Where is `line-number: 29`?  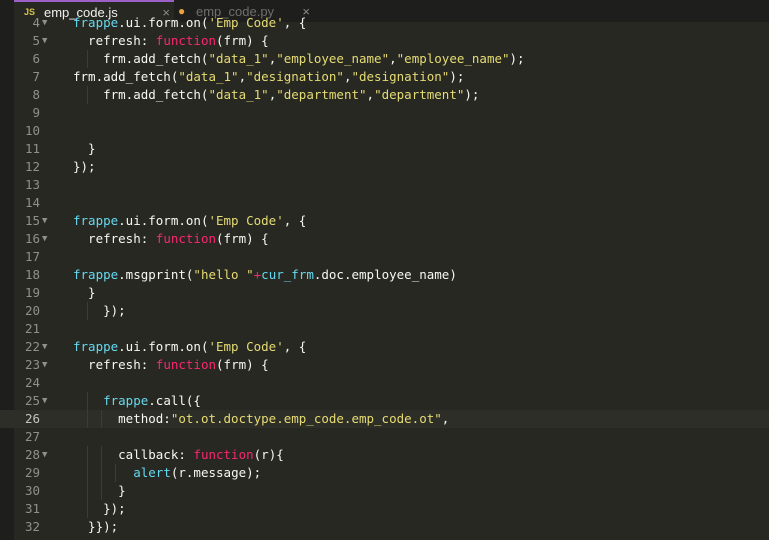 line-number: 29 is located at coordinates (32, 472).